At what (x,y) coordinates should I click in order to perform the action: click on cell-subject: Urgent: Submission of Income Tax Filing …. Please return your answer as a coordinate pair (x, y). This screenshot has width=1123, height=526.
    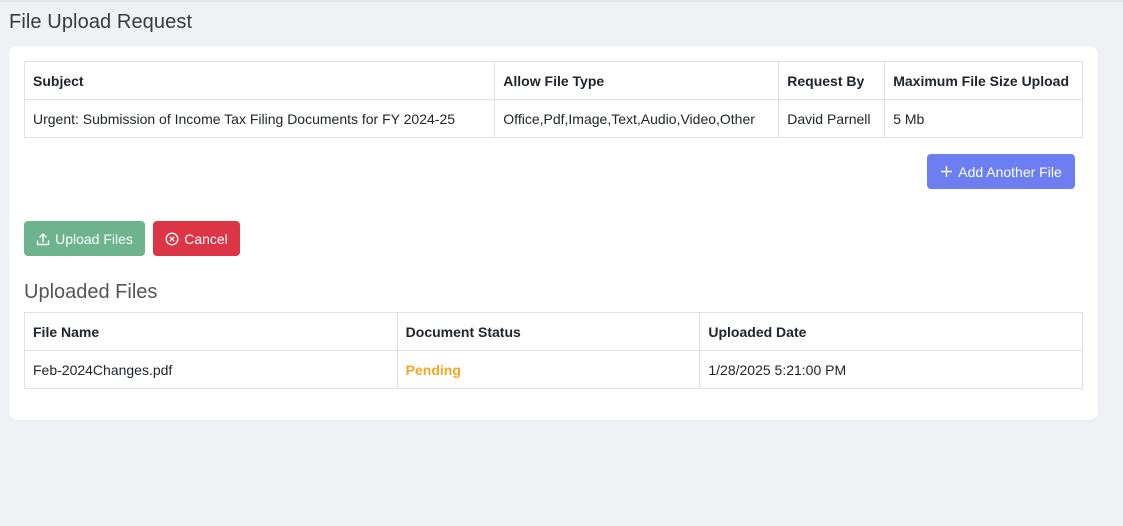
    Looking at the image, I should click on (259, 118).